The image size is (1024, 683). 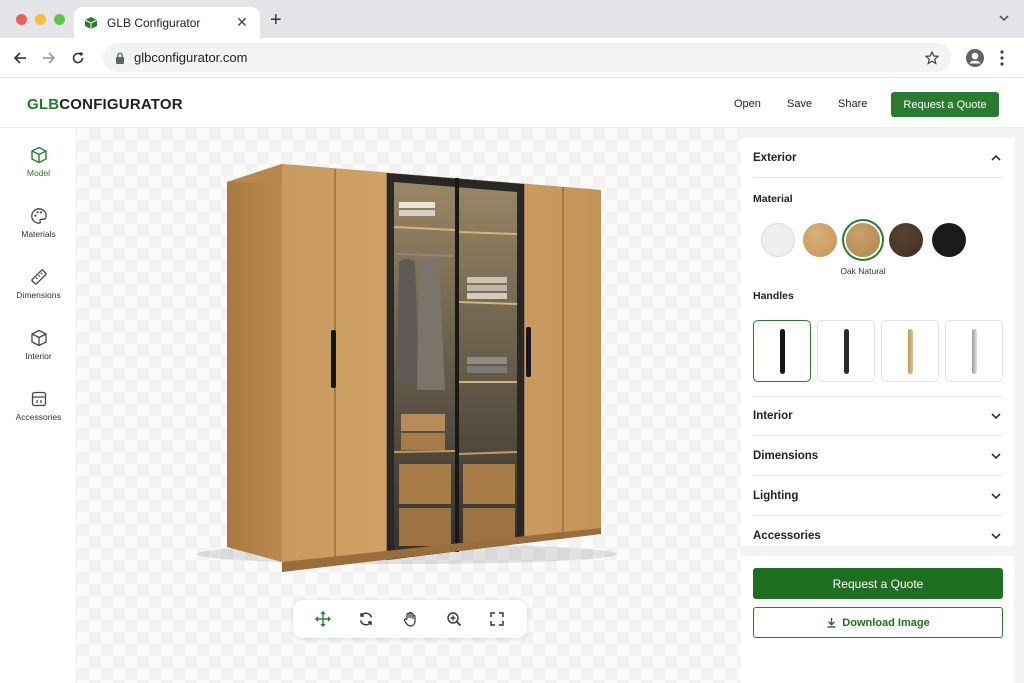 What do you see at coordinates (38, 173) in the screenshot?
I see `rail-label-model: Model` at bounding box center [38, 173].